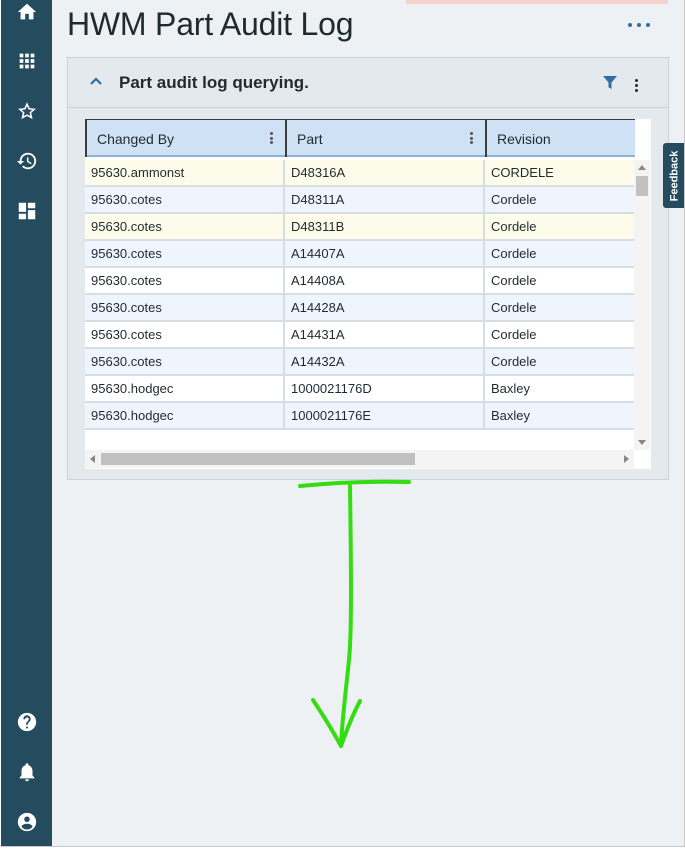 Image resolution: width=685 pixels, height=849 pixels. I want to click on cell-part: D48311A, so click(385, 199).